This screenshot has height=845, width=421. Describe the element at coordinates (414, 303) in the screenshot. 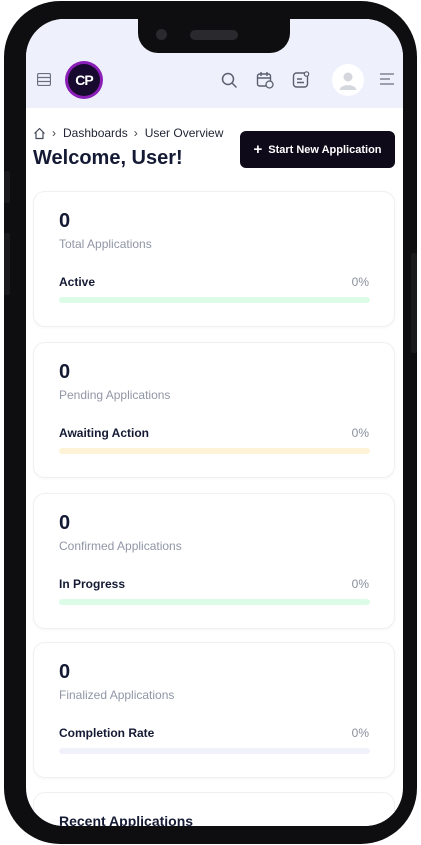

I see `power-button` at that location.